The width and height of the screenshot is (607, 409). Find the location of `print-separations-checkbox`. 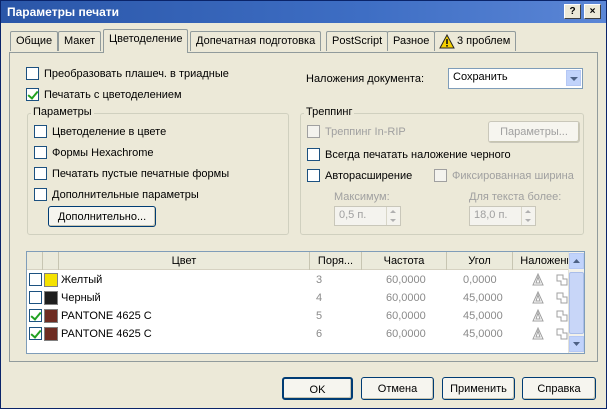

print-separations-checkbox is located at coordinates (32, 94).